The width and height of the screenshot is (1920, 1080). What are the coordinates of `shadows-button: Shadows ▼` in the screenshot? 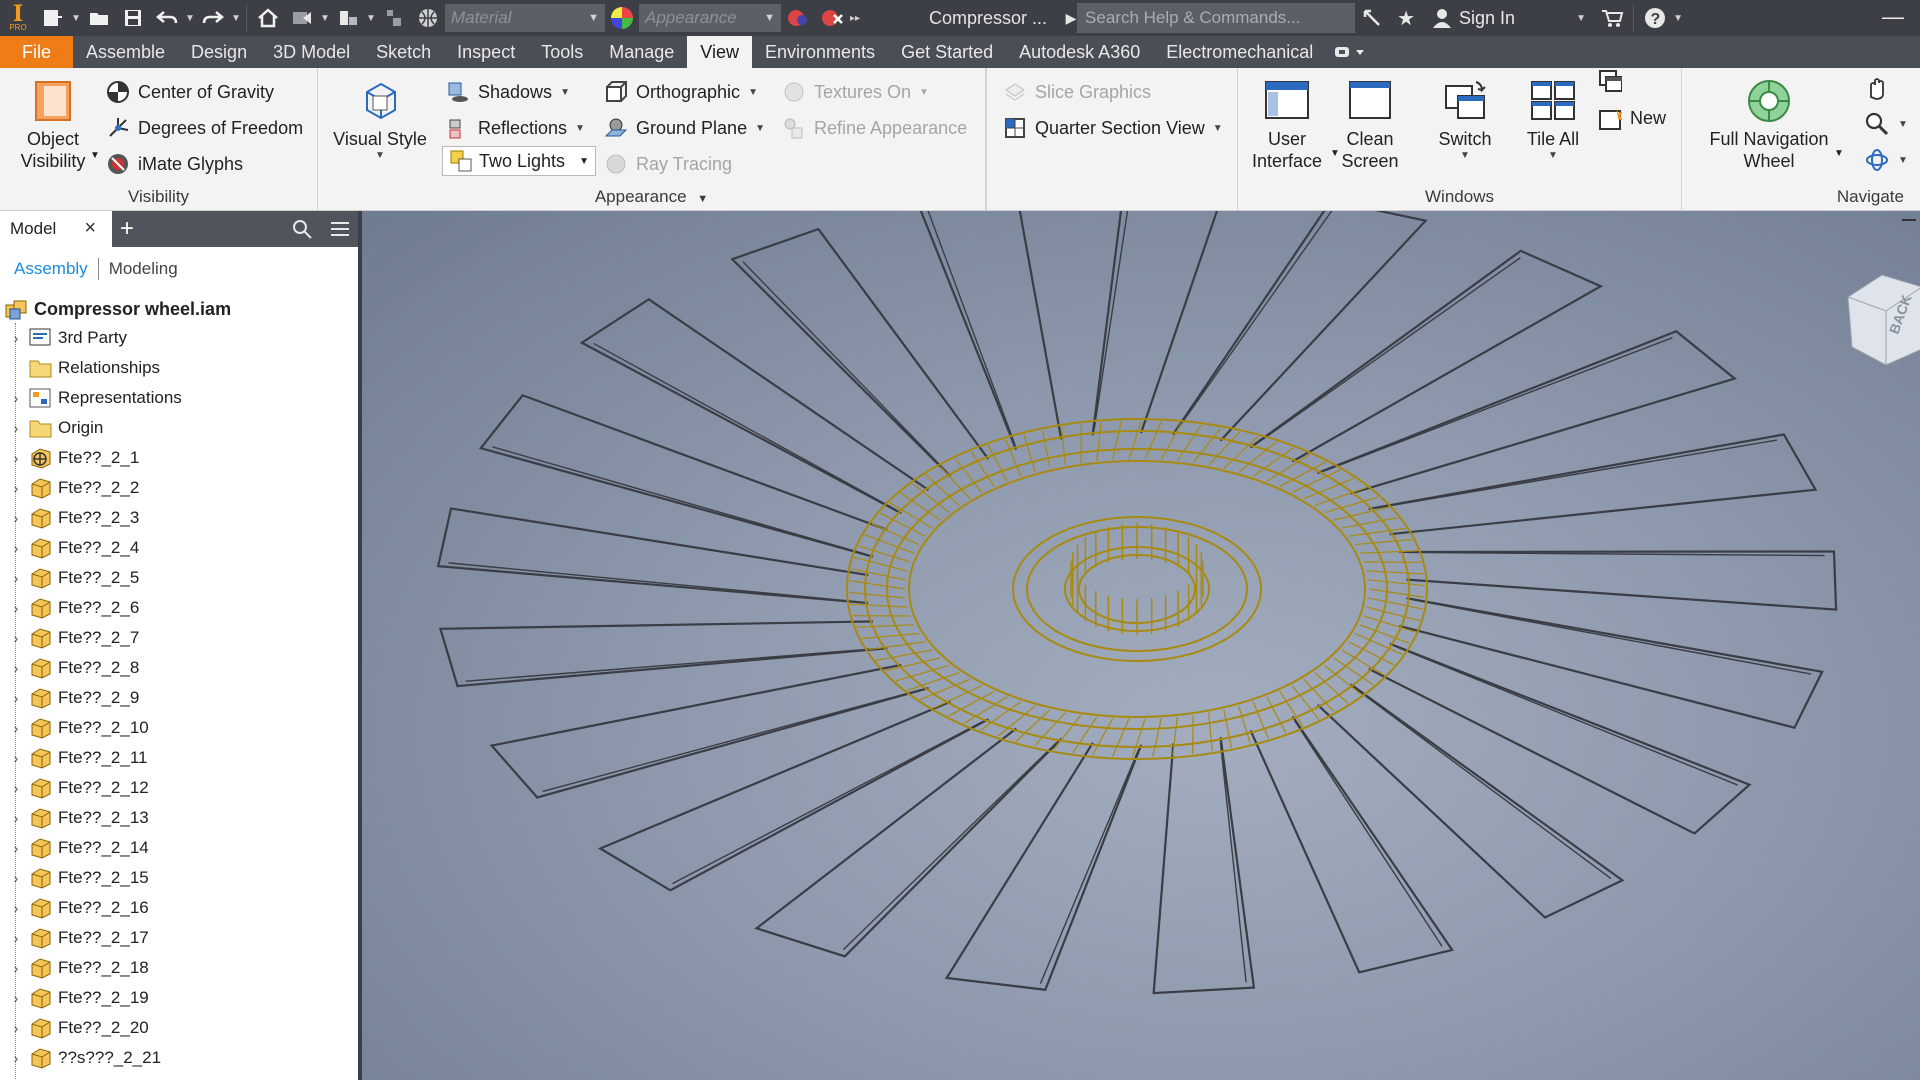 It's located at (508, 92).